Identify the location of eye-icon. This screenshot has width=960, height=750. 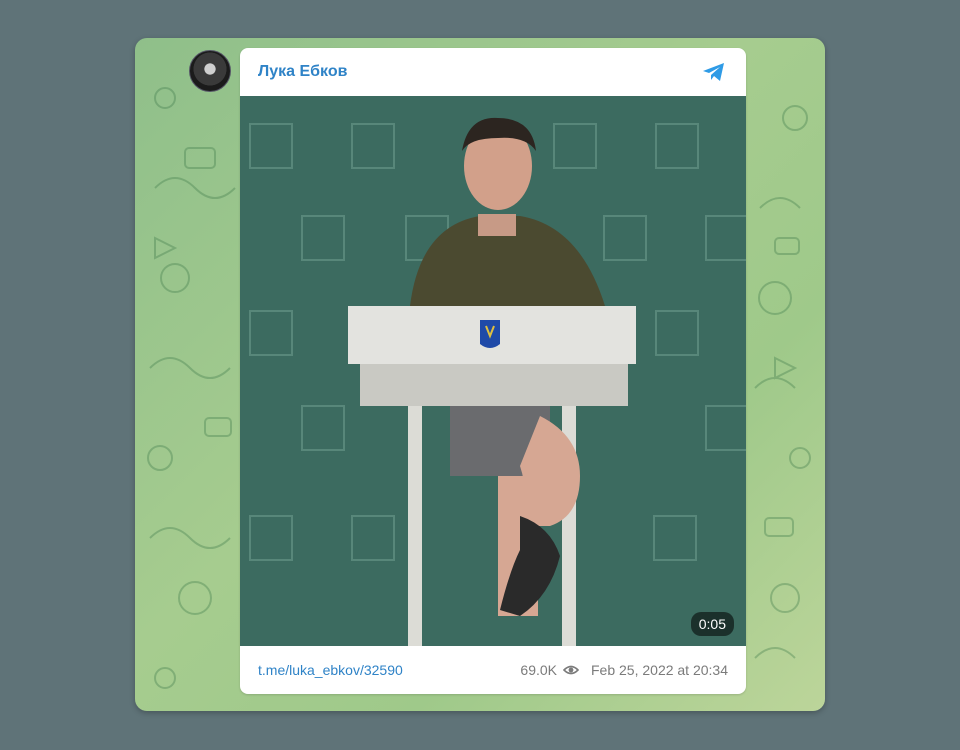
(571, 670).